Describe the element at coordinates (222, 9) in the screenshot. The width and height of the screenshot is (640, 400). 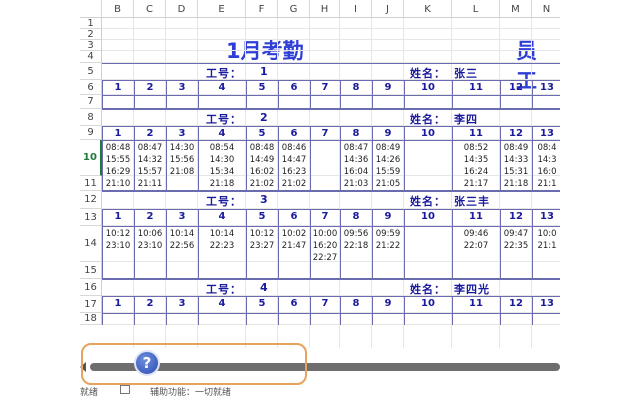
I see `column-header: E` at that location.